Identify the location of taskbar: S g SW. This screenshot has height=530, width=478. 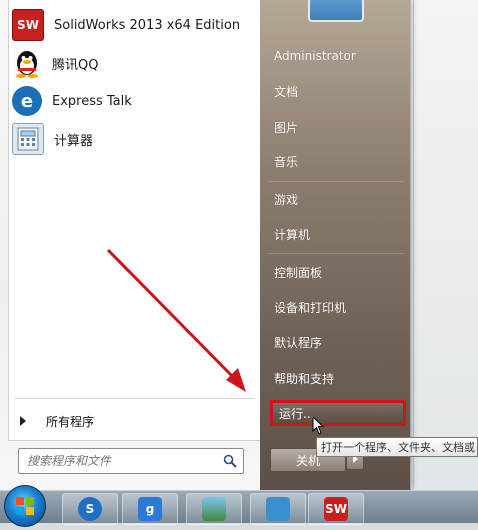
(239, 506).